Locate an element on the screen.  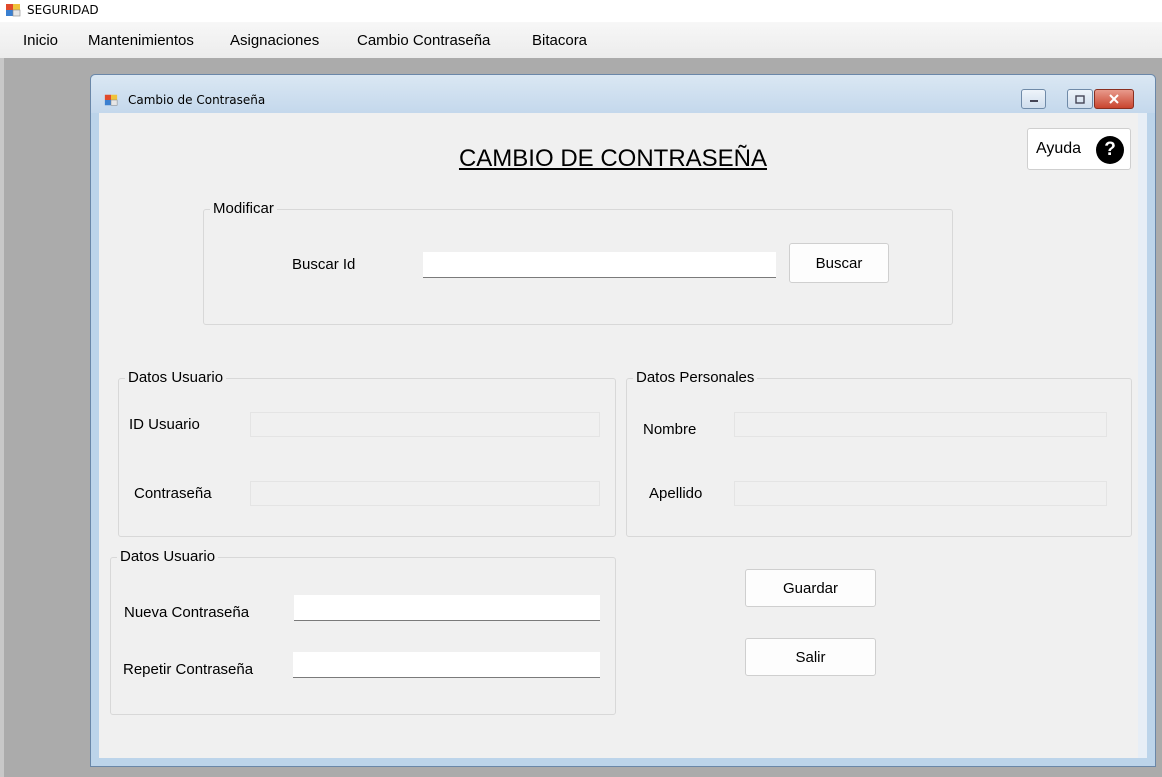
menu-item-asignaciones: Asignaciones is located at coordinates (274, 40).